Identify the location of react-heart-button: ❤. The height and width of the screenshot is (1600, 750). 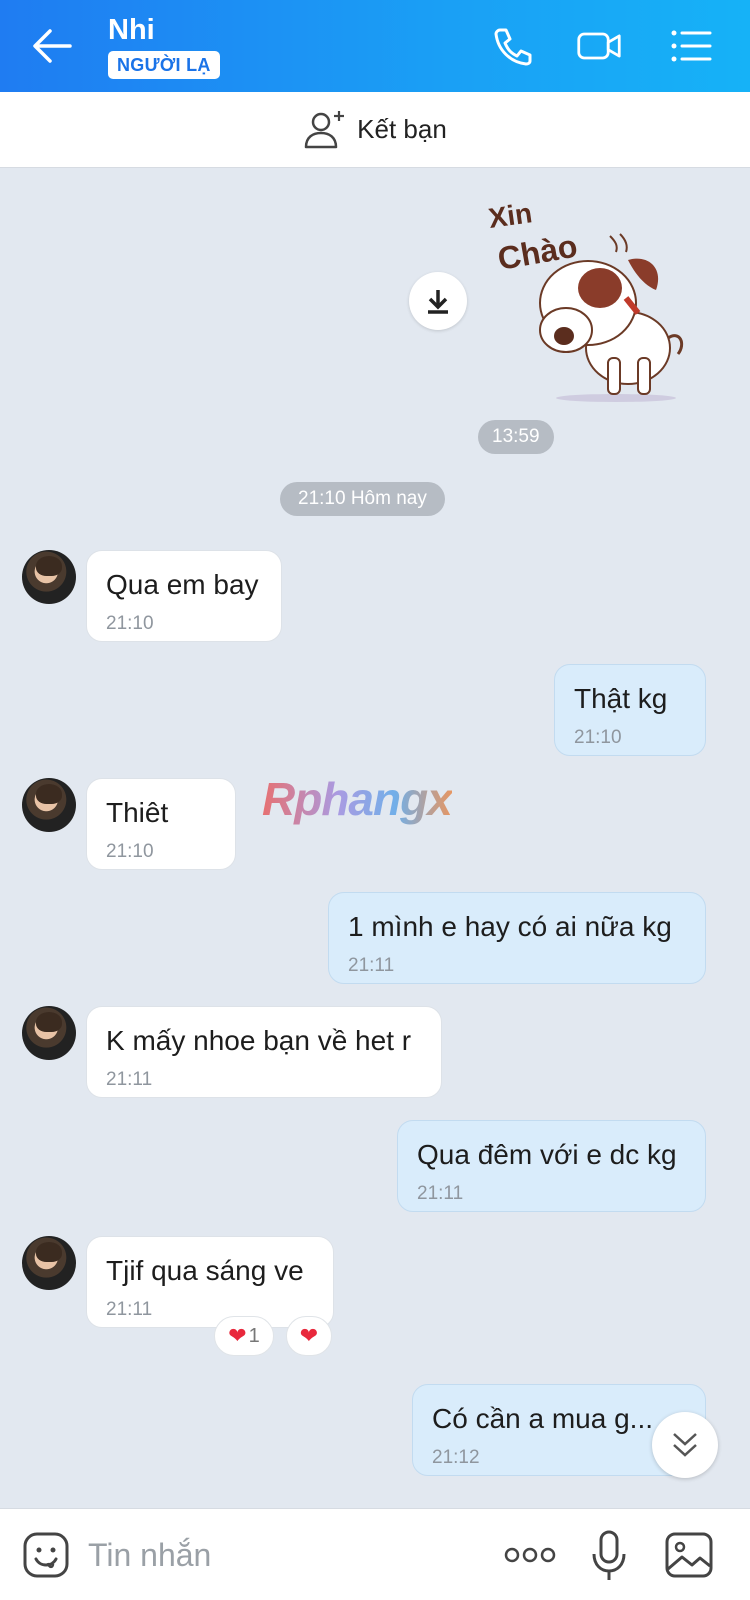
(309, 1336).